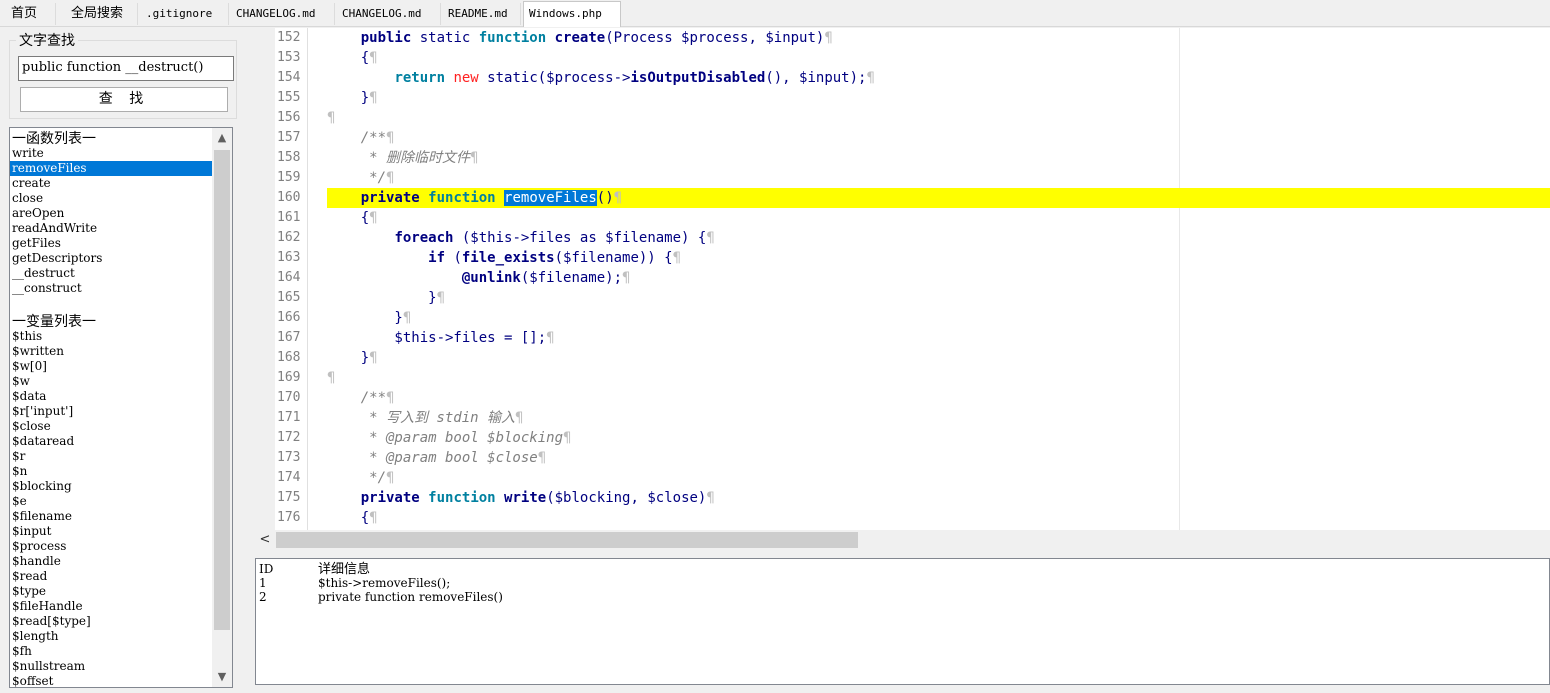 The height and width of the screenshot is (693, 1550). What do you see at coordinates (126, 68) in the screenshot?
I see `search-input: public function __destruct()` at bounding box center [126, 68].